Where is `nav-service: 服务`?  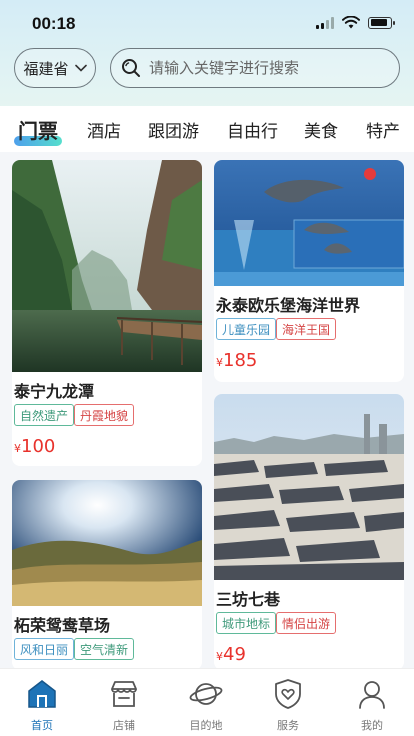 nav-service: 服务 is located at coordinates (288, 705).